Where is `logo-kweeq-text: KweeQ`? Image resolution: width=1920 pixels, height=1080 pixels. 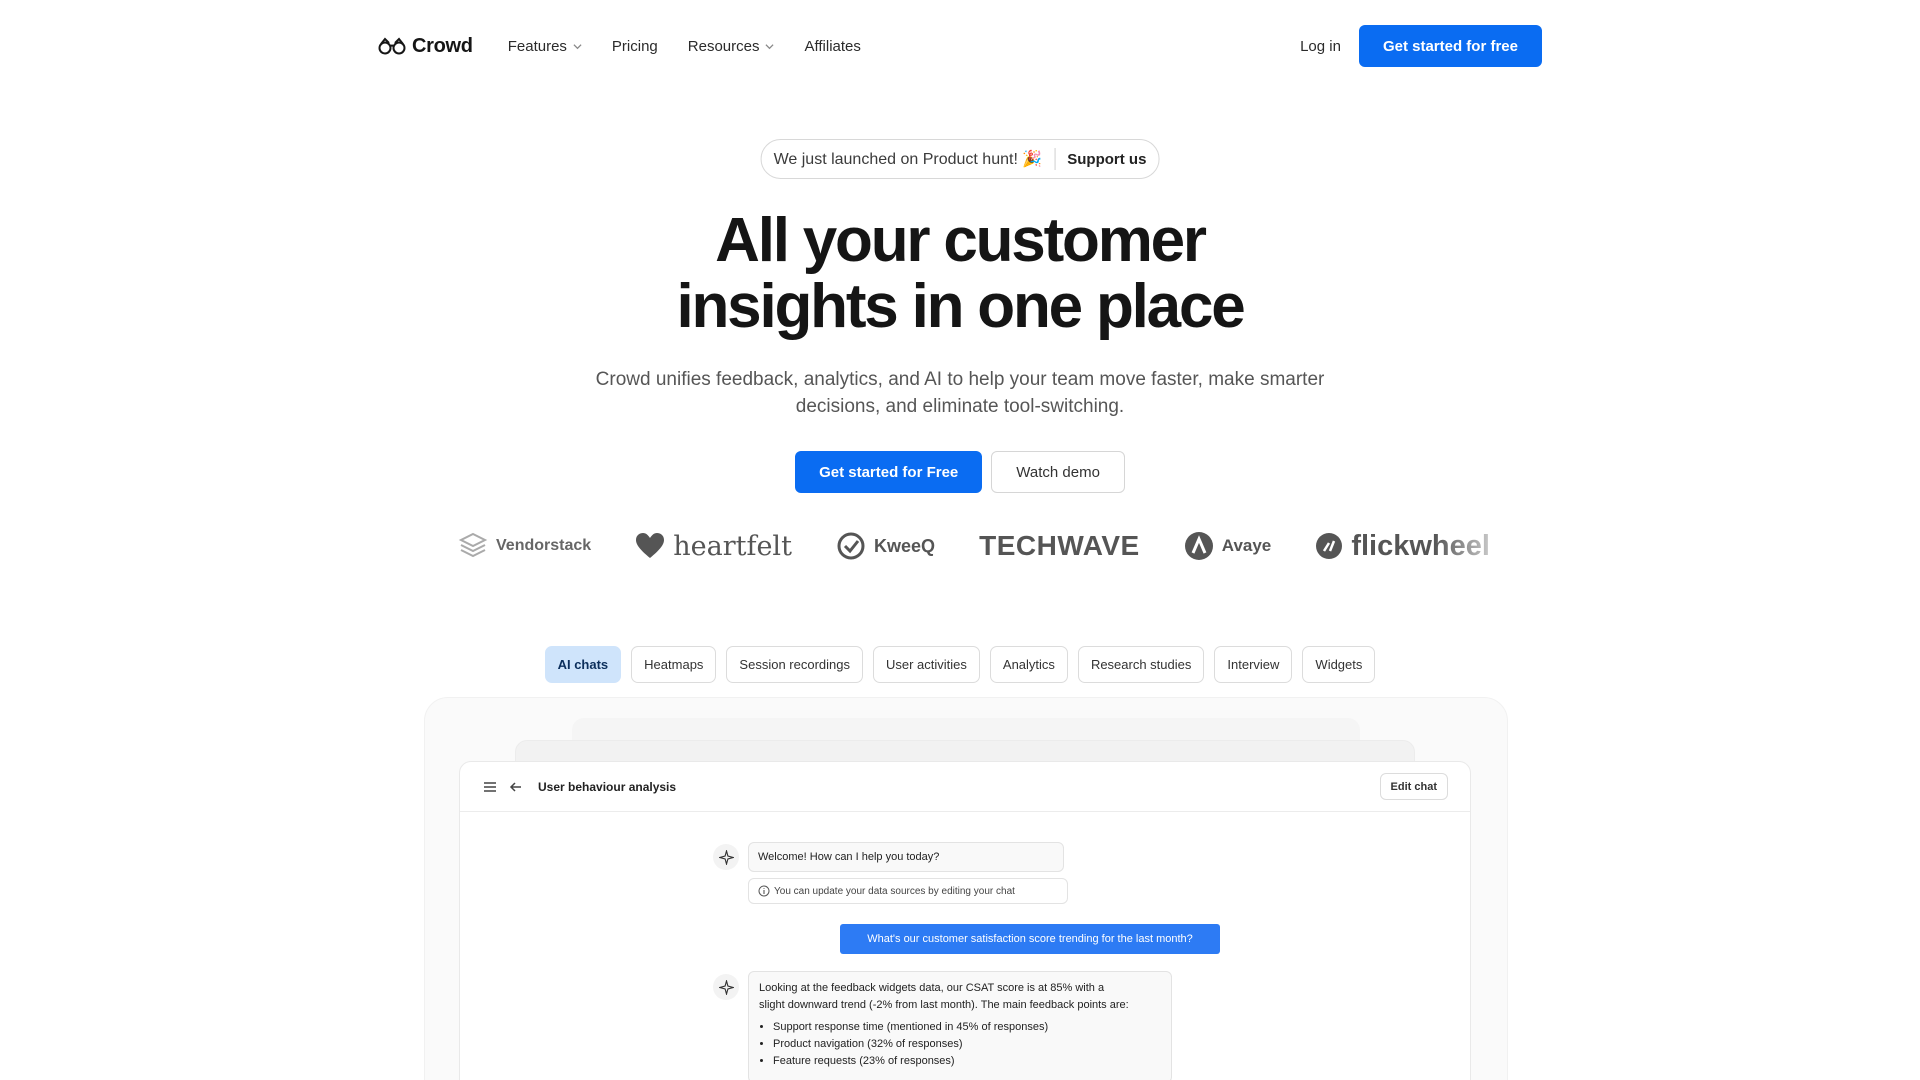
logo-kweeq-text: KweeQ is located at coordinates (905, 545).